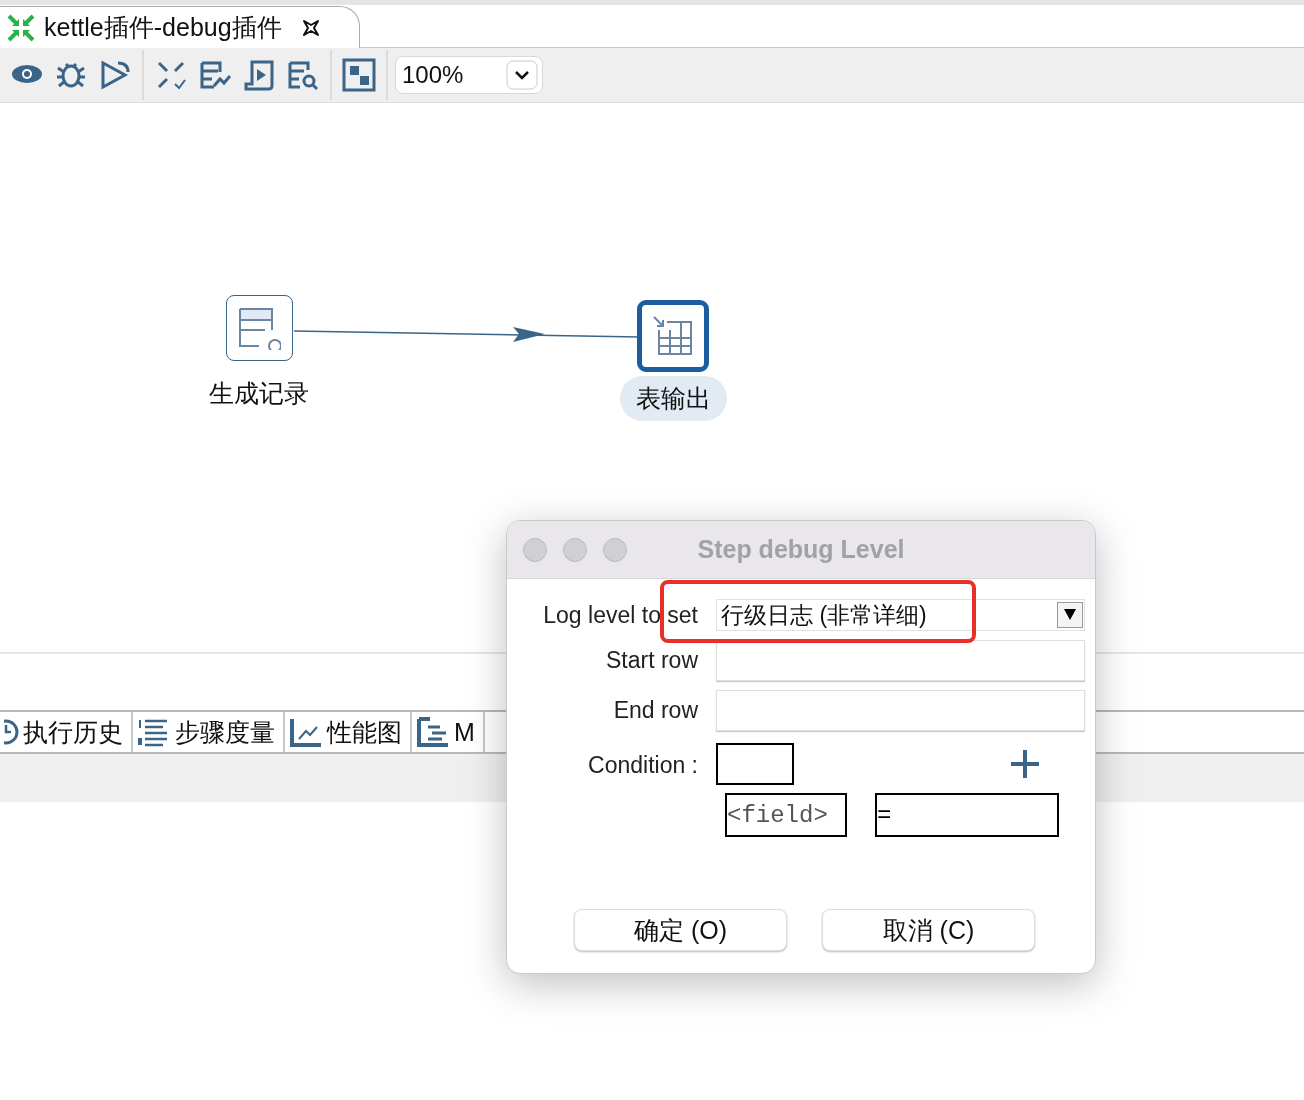  Describe the element at coordinates (967, 815) in the screenshot. I see `condition-value: =` at that location.